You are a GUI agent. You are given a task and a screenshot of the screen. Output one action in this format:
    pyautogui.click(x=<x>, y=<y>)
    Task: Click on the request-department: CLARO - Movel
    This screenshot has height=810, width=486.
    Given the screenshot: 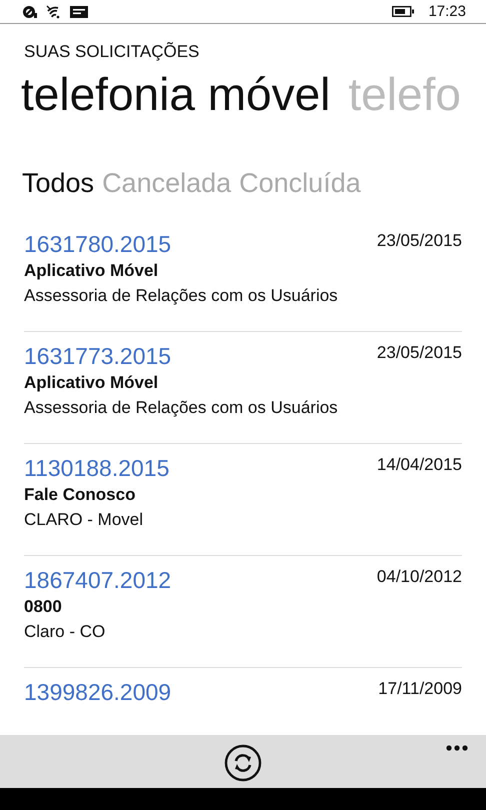 What is the action you would take?
    pyautogui.click(x=84, y=520)
    